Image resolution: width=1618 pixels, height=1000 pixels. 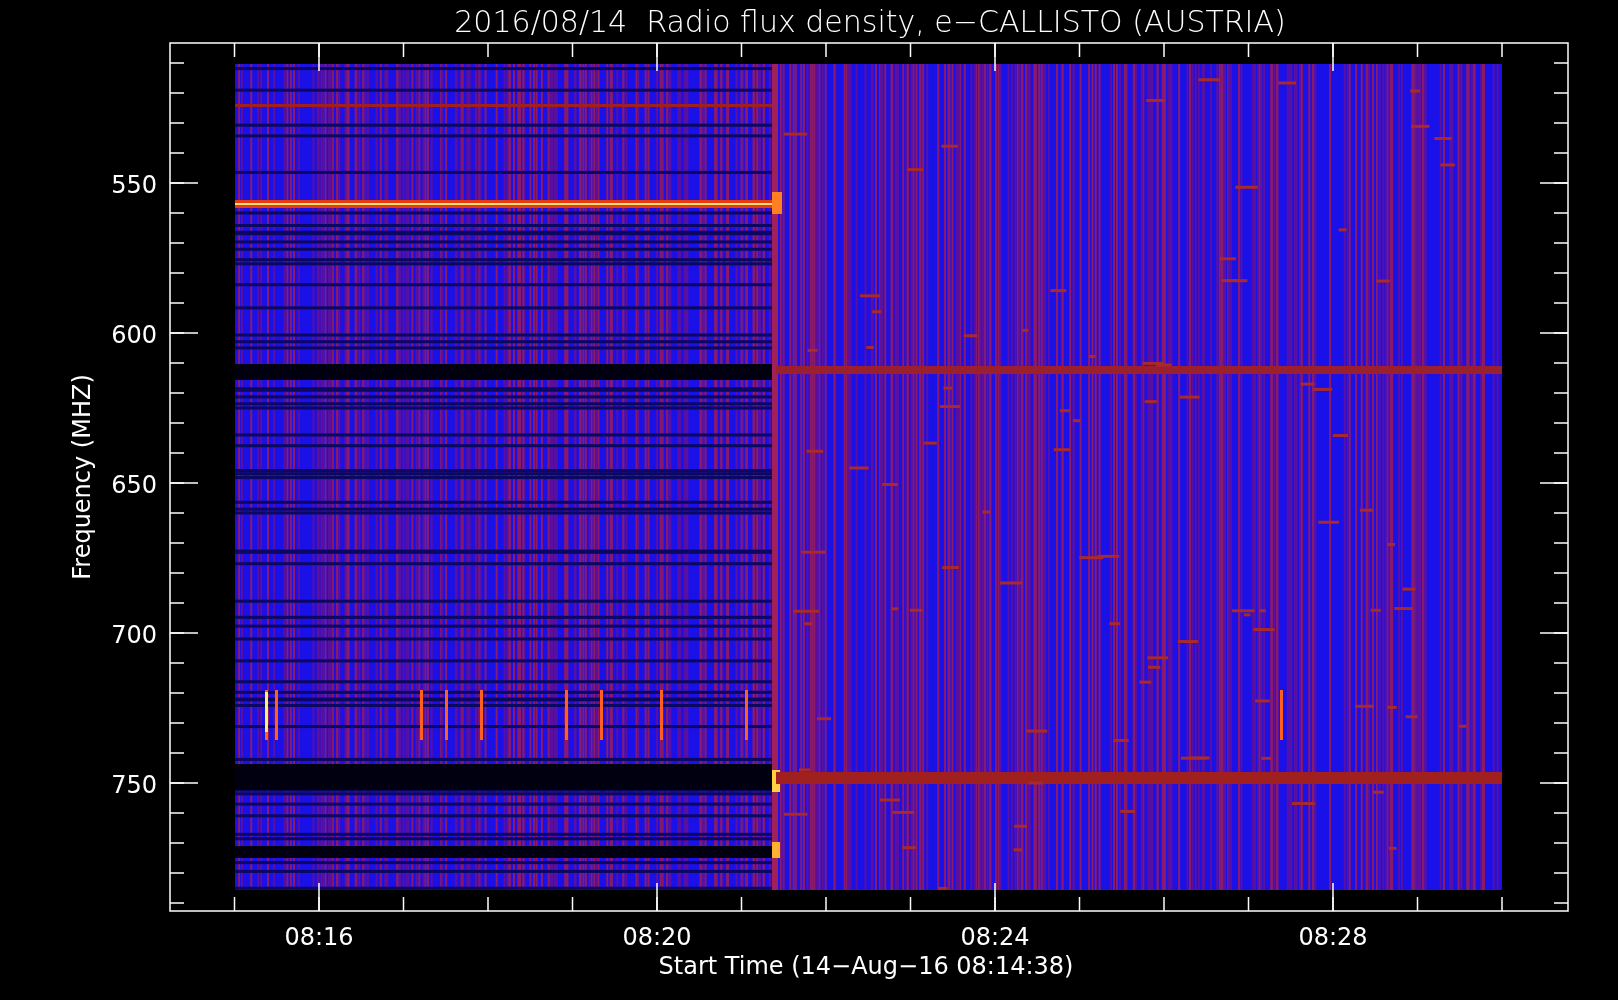 What do you see at coordinates (134, 485) in the screenshot?
I see `y-tick-label: 650` at bounding box center [134, 485].